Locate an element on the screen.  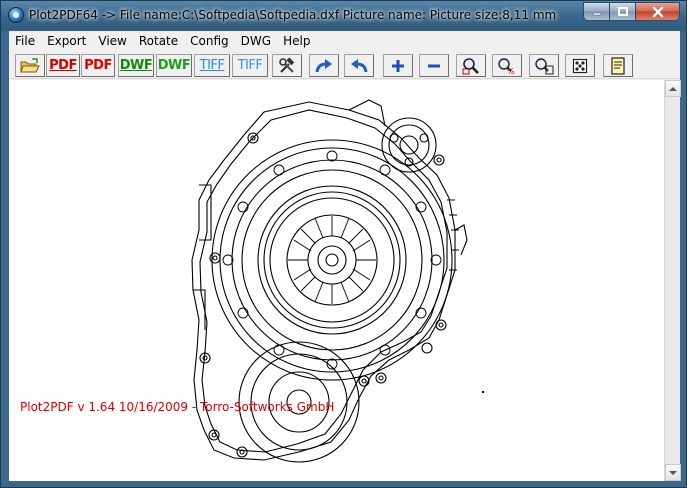
export-tiff-batch-button: TIFF is located at coordinates (250, 65).